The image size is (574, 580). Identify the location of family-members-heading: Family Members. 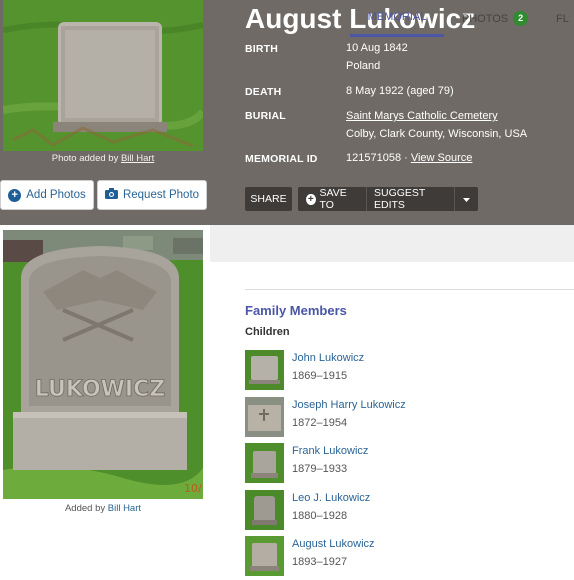
(296, 310).